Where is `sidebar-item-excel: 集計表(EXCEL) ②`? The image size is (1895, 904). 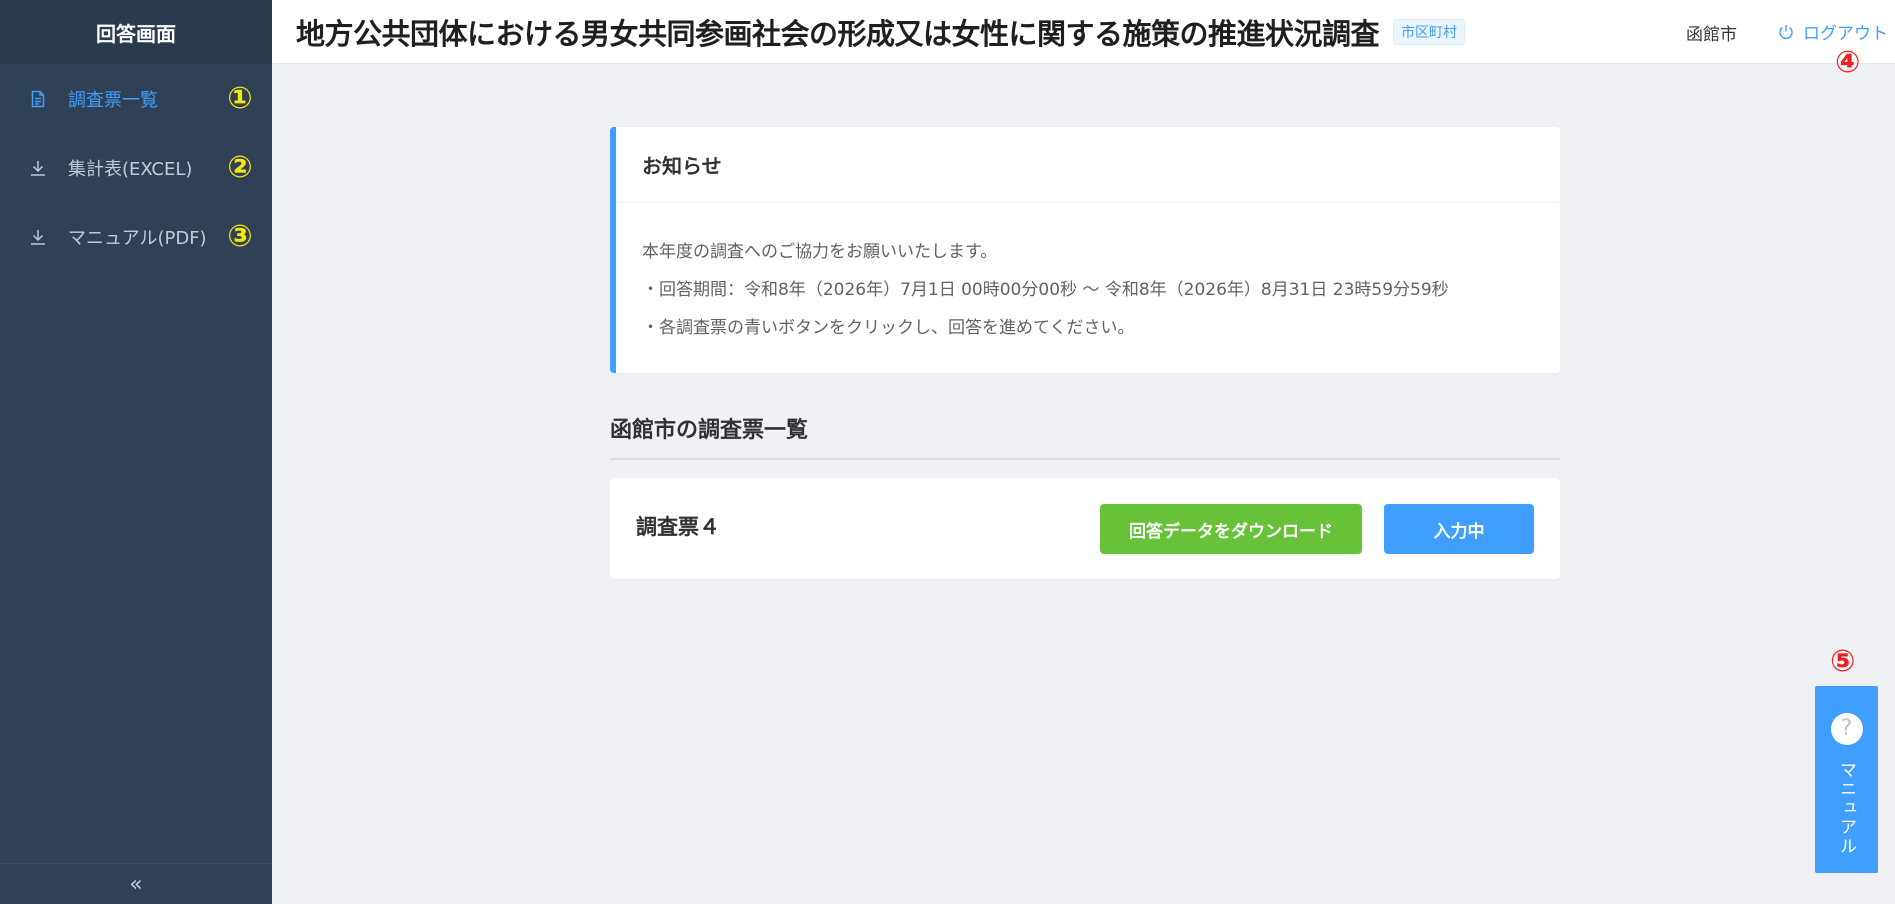 sidebar-item-excel: 集計表(EXCEL) ② is located at coordinates (136, 167).